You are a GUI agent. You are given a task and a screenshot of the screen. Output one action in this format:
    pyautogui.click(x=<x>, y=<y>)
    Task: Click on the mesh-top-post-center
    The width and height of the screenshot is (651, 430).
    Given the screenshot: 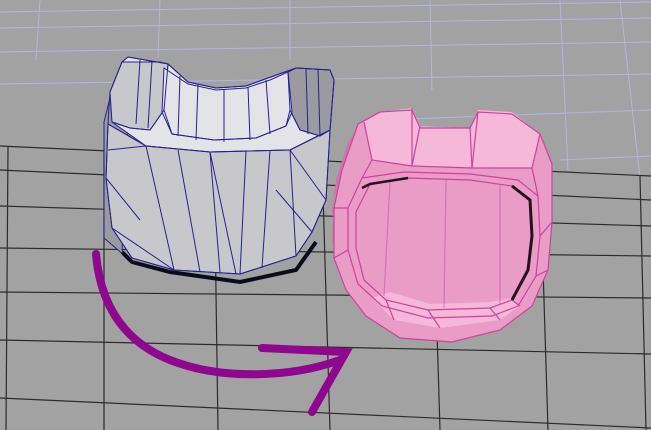 What is the action you would take?
    pyautogui.click(x=442, y=147)
    